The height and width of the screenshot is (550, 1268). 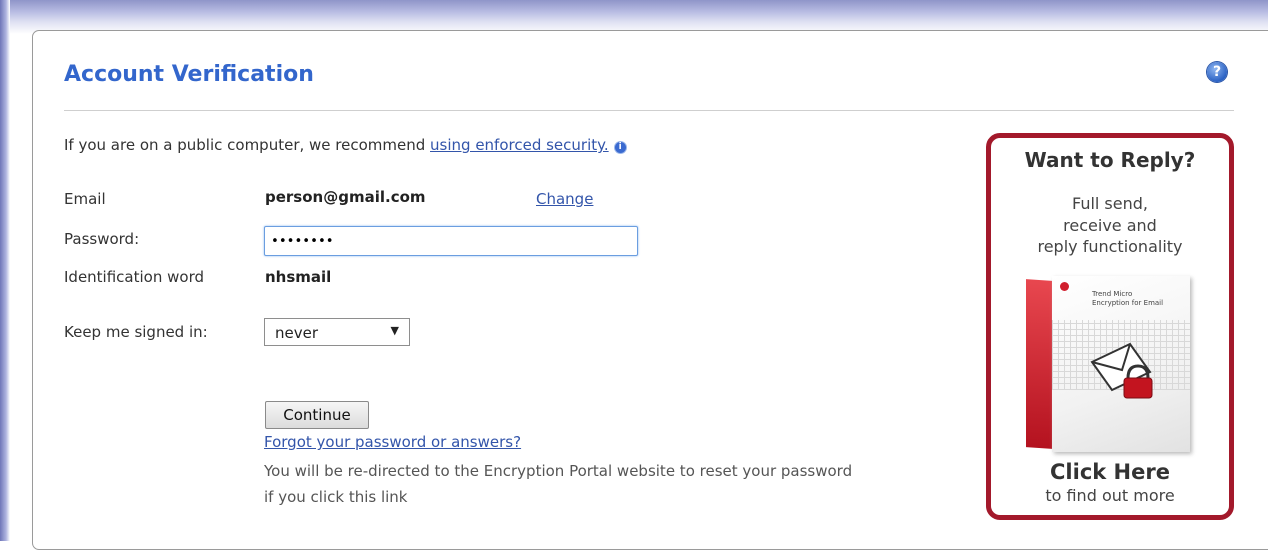 I want to click on product-box-side, so click(x=1039, y=364).